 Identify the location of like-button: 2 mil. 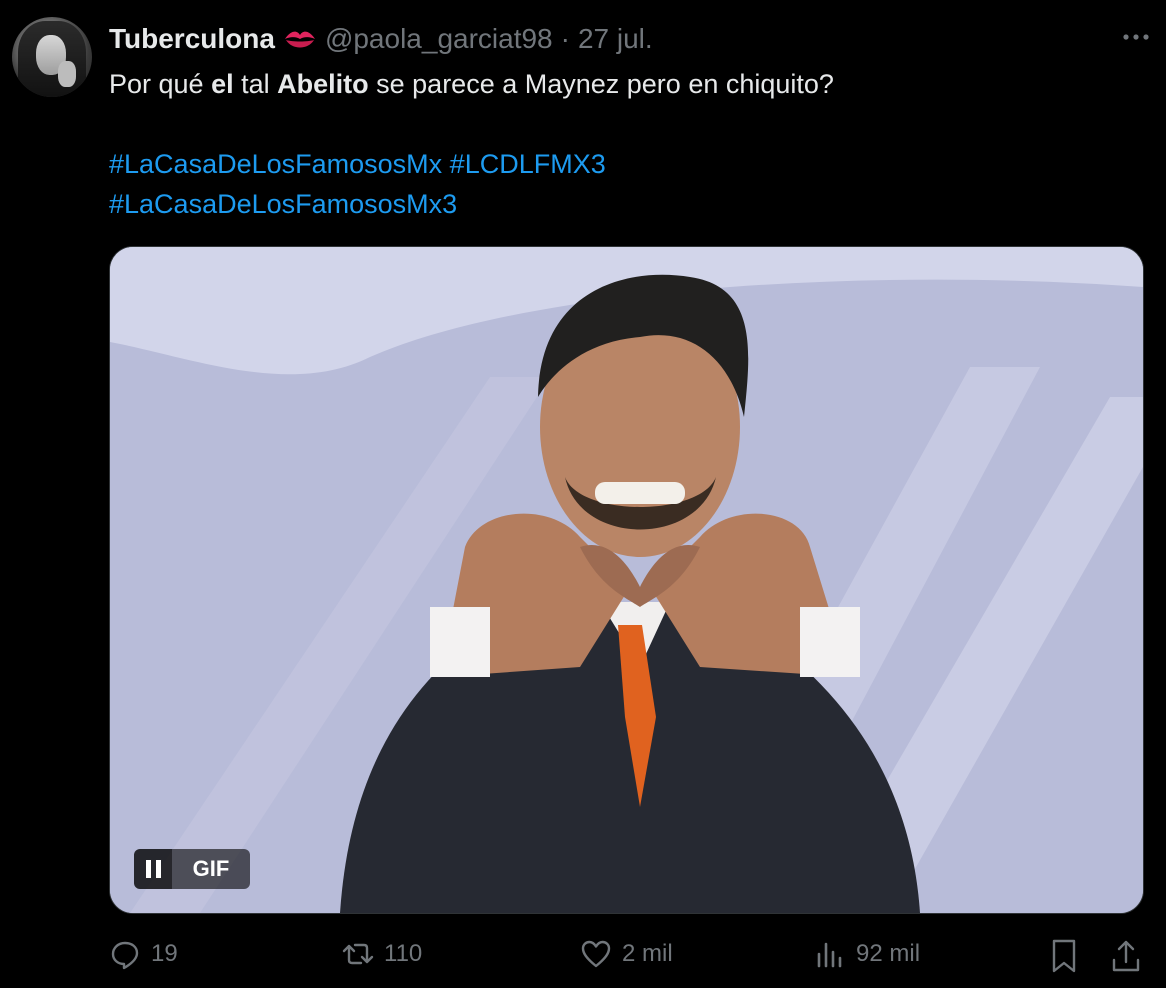
(626, 954).